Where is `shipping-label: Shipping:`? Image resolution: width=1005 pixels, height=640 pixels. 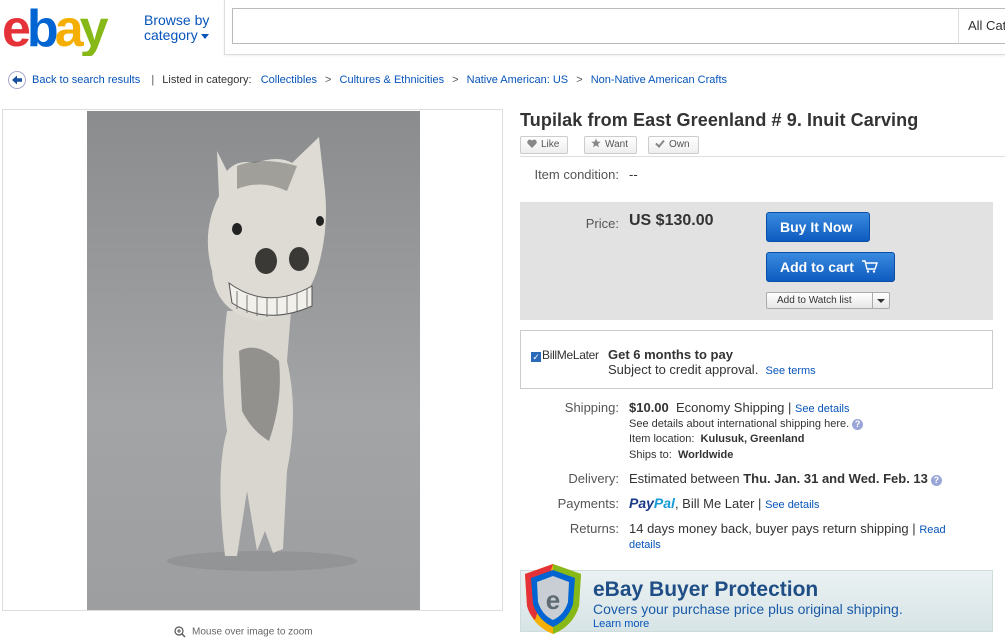
shipping-label: Shipping: is located at coordinates (591, 407).